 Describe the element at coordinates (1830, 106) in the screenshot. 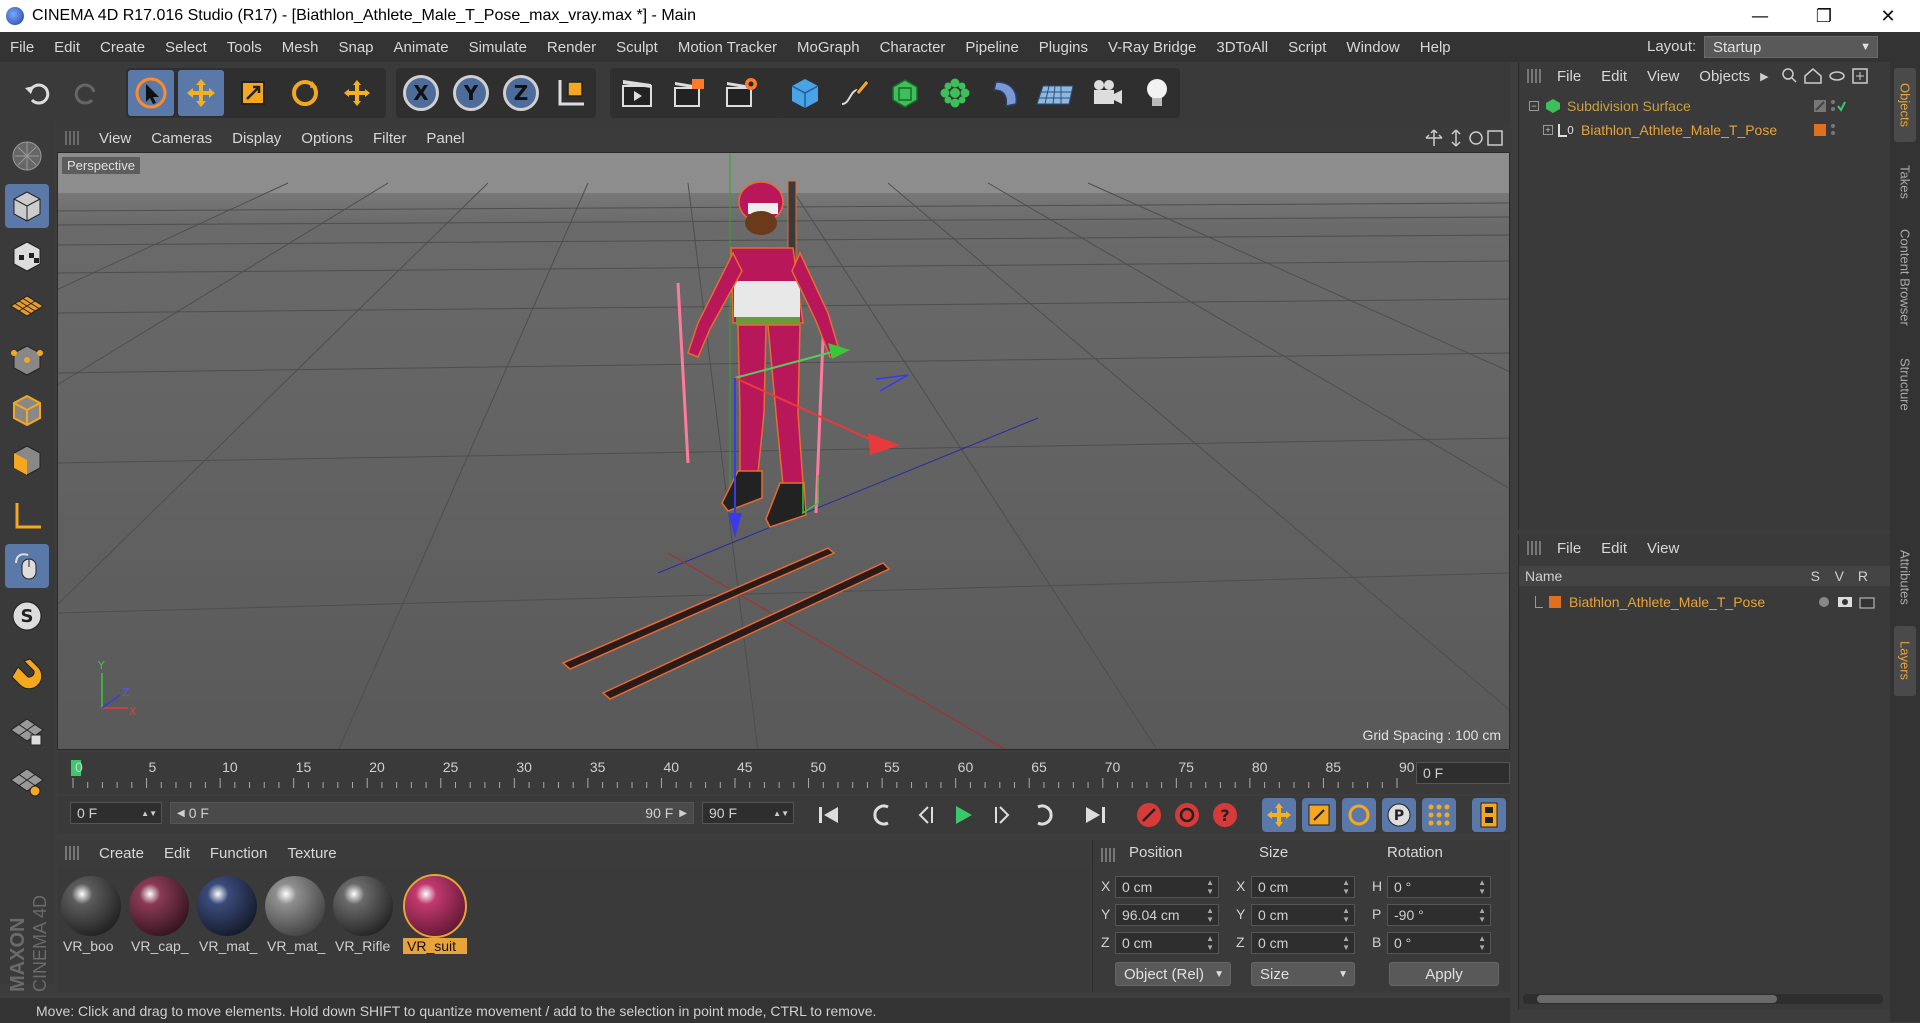

I see `object-visibility-icons` at that location.